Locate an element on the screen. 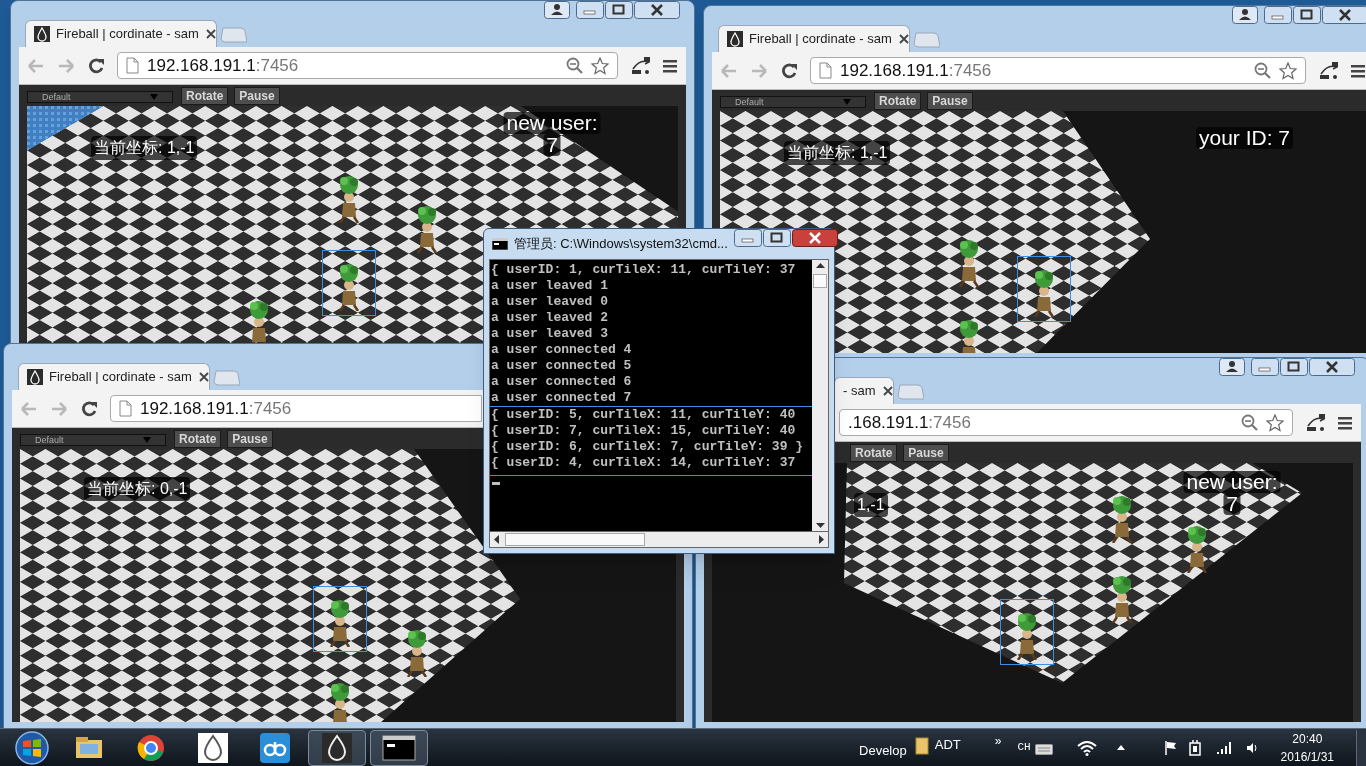  clock: 20:40 2016/1/31 is located at coordinates (1307, 747).